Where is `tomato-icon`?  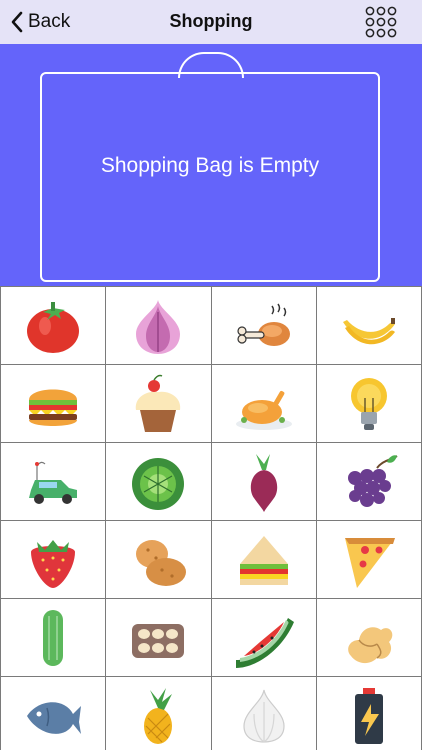
tomato-icon is located at coordinates (53, 327).